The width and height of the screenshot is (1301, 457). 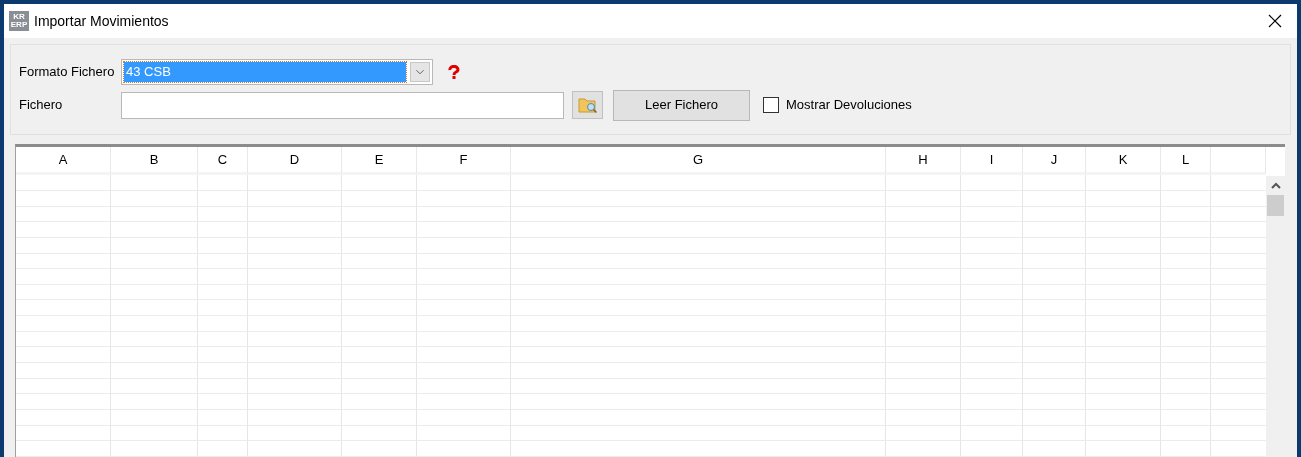 What do you see at coordinates (379, 161) in the screenshot?
I see `column-header: E` at bounding box center [379, 161].